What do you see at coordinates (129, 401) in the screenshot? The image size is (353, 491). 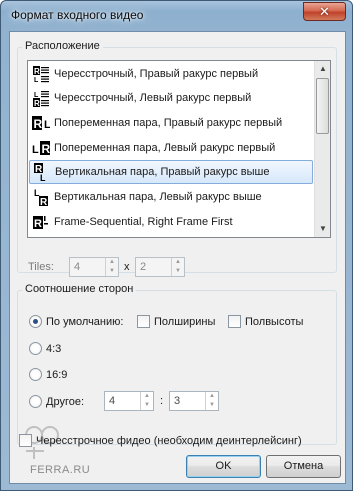 I see `other-width-spinner: 4 ▲ ▼` at bounding box center [129, 401].